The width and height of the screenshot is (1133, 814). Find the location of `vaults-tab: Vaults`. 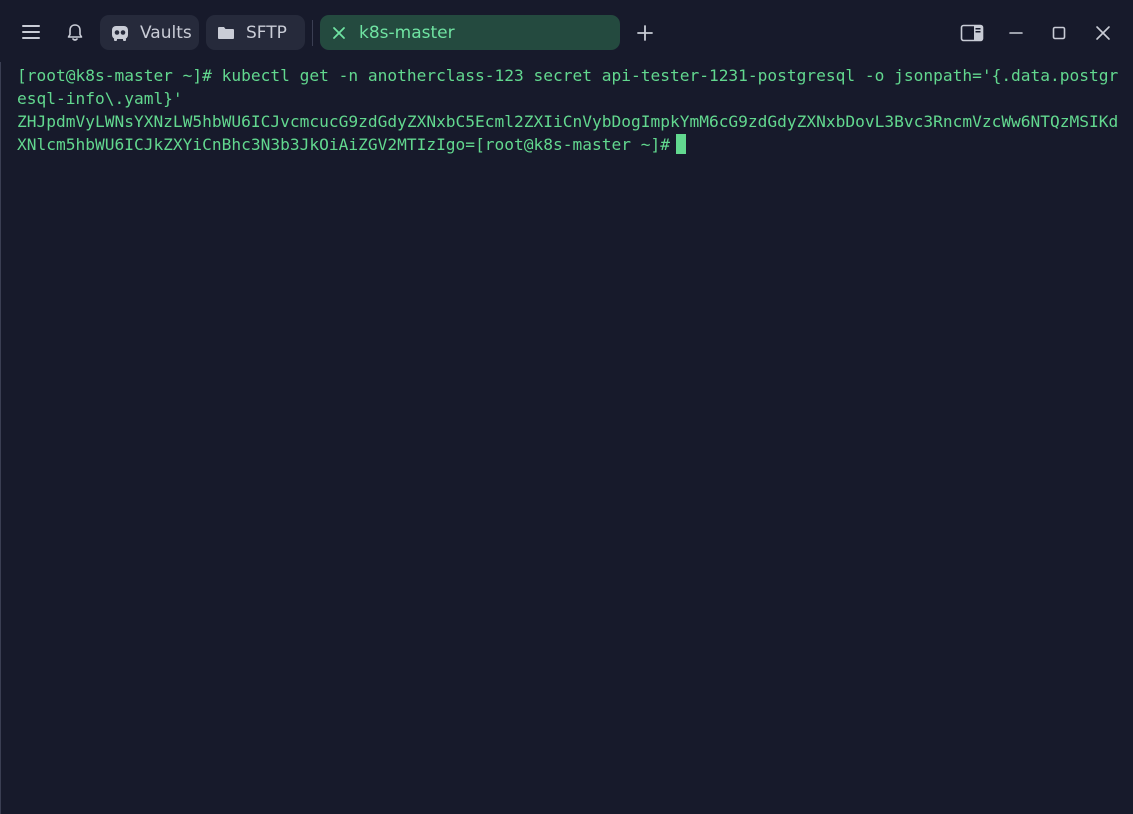

vaults-tab: Vaults is located at coordinates (149, 32).